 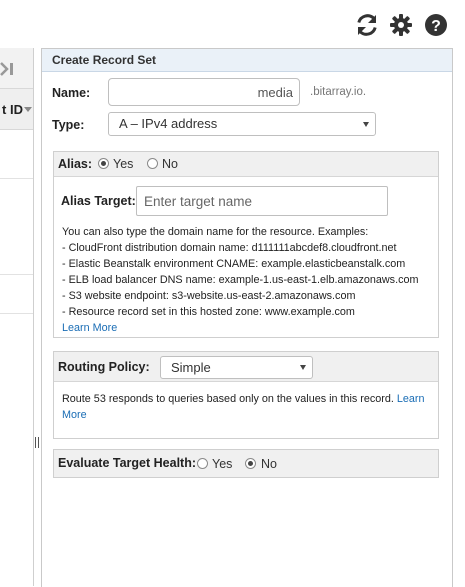 I want to click on health-yes-radio, so click(x=202, y=463).